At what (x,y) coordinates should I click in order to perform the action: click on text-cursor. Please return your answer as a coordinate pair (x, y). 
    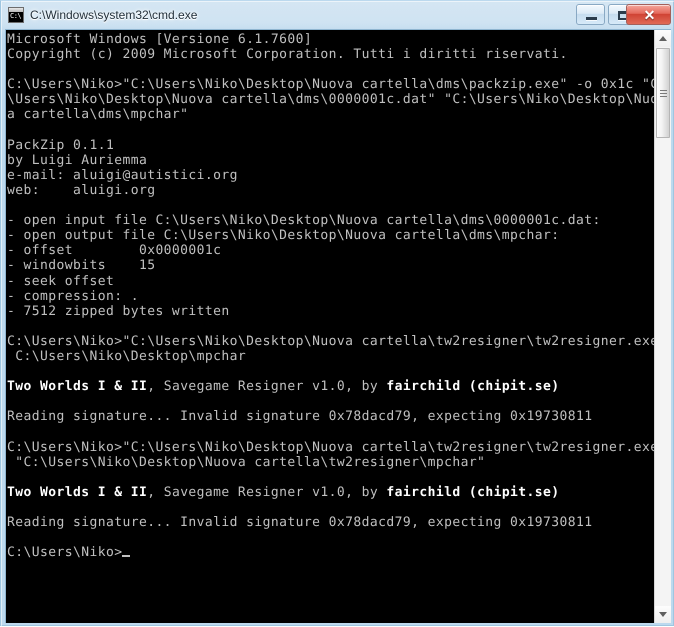
    Looking at the image, I should click on (126, 556).